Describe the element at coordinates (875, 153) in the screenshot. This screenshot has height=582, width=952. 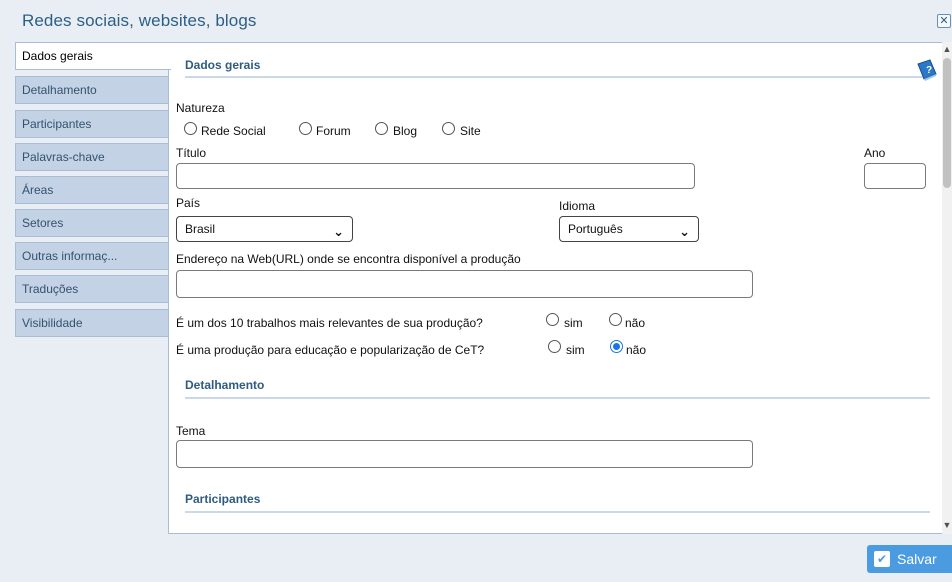
I see `ano-label: Ano` at that location.